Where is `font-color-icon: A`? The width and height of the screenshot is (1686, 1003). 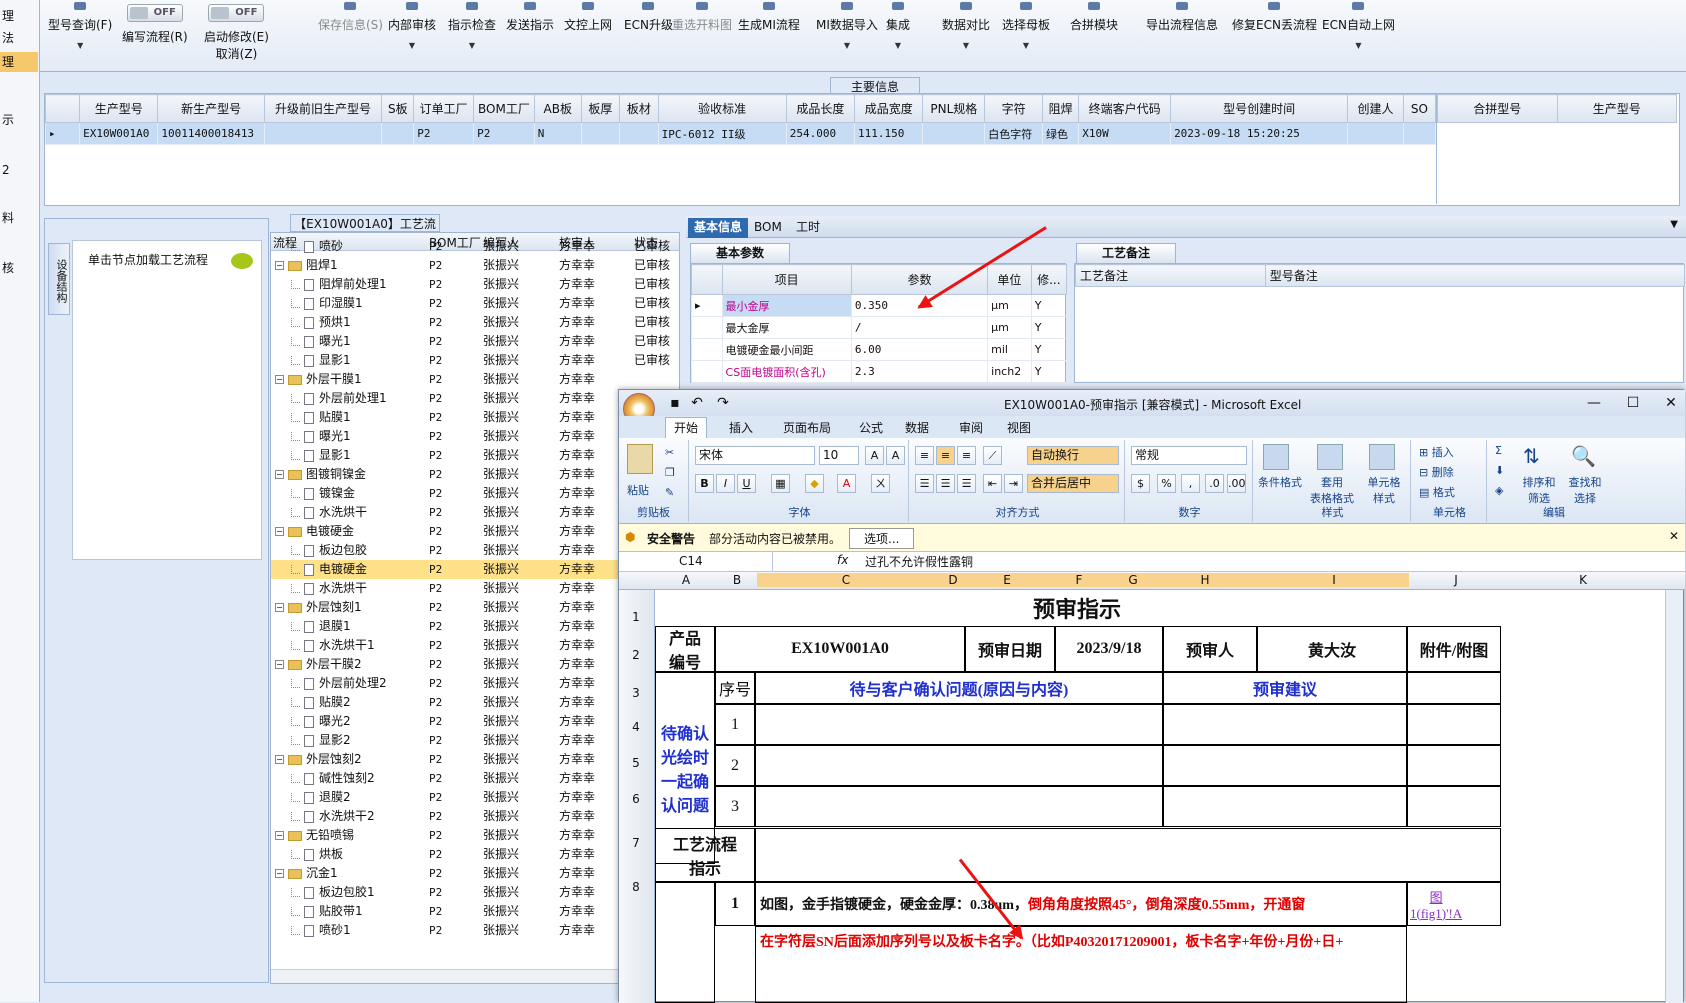 font-color-icon: A is located at coordinates (846, 483).